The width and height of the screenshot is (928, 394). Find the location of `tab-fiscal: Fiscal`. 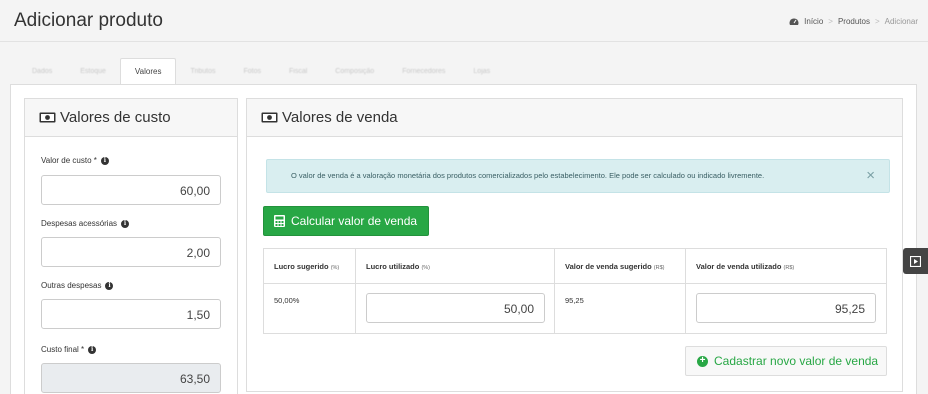

tab-fiscal: Fiscal is located at coordinates (298, 71).